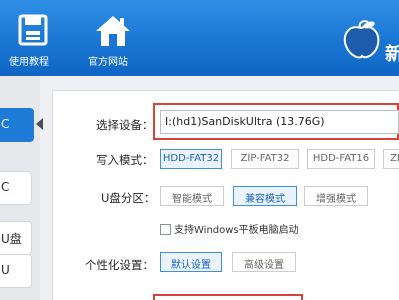  What do you see at coordinates (125, 125) in the screenshot?
I see `device-label: 选择设备：` at bounding box center [125, 125].